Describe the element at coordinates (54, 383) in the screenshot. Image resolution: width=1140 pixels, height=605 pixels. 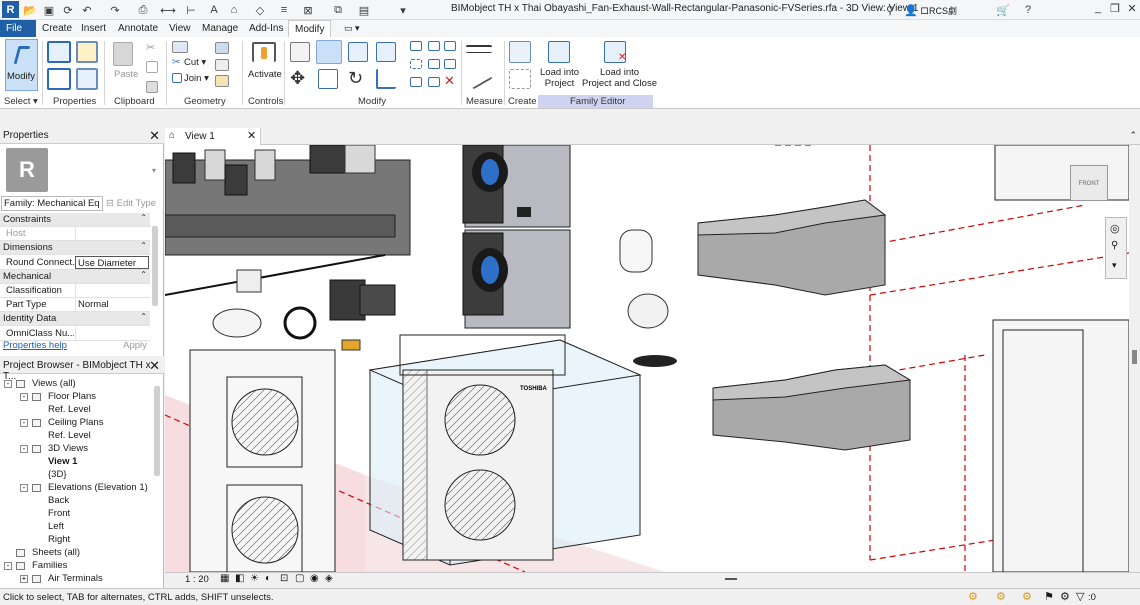
I see `browser-node: Views (all)` at that location.